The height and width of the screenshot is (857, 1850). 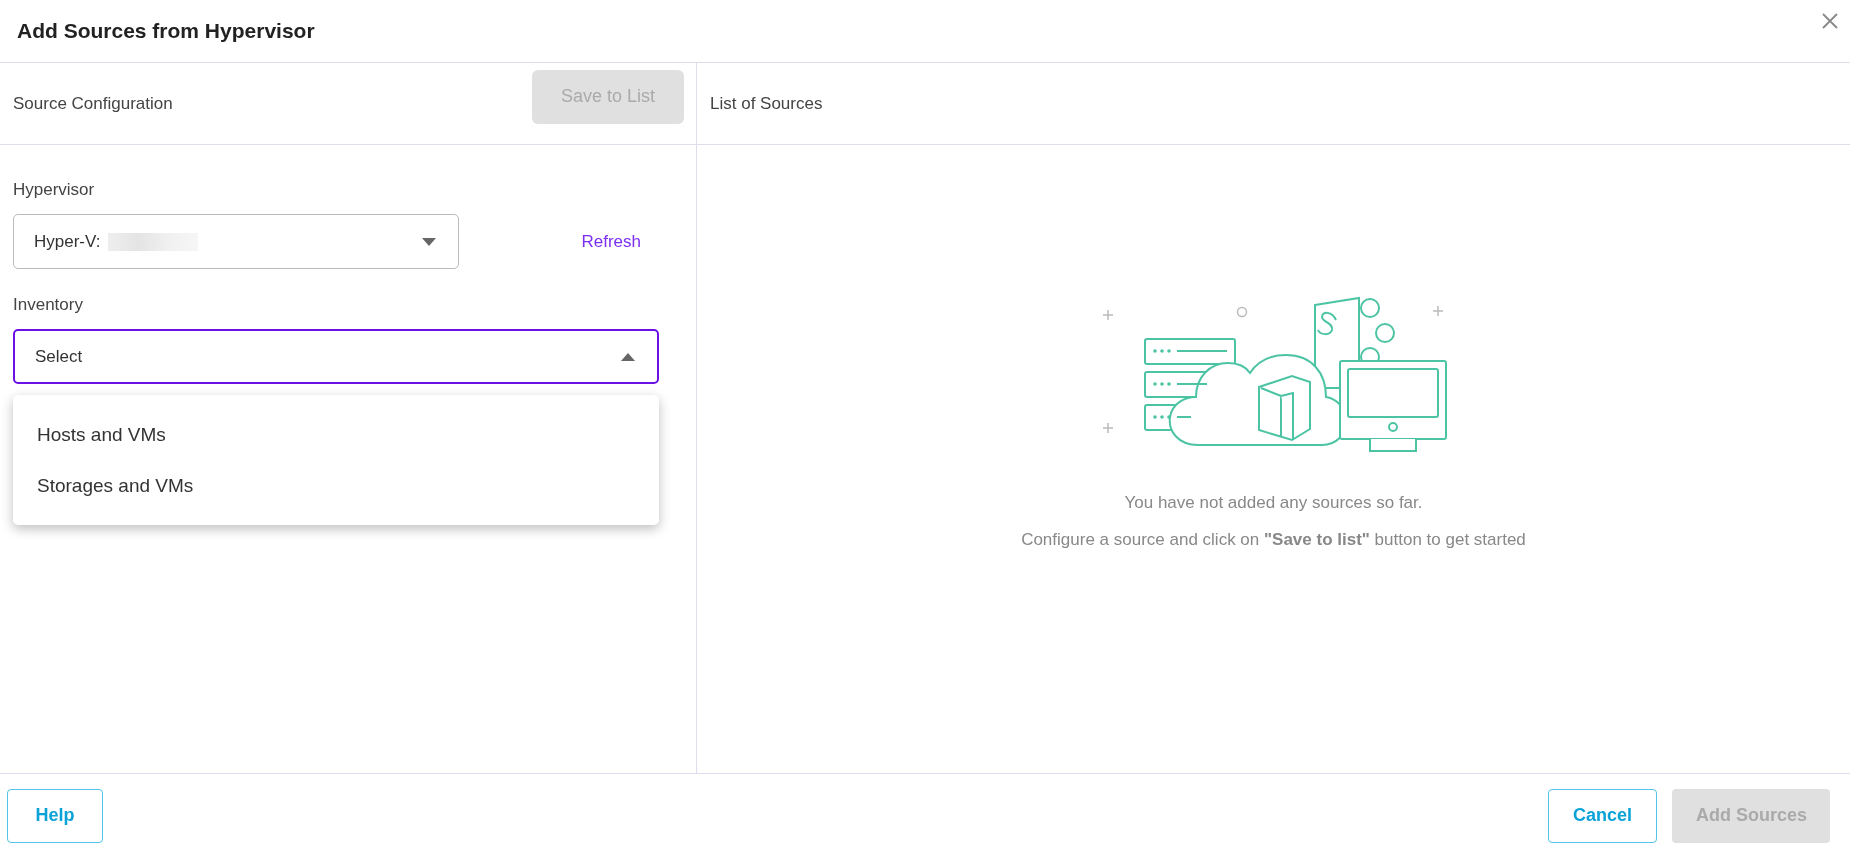 I want to click on field-label: Inventory, so click(x=48, y=305).